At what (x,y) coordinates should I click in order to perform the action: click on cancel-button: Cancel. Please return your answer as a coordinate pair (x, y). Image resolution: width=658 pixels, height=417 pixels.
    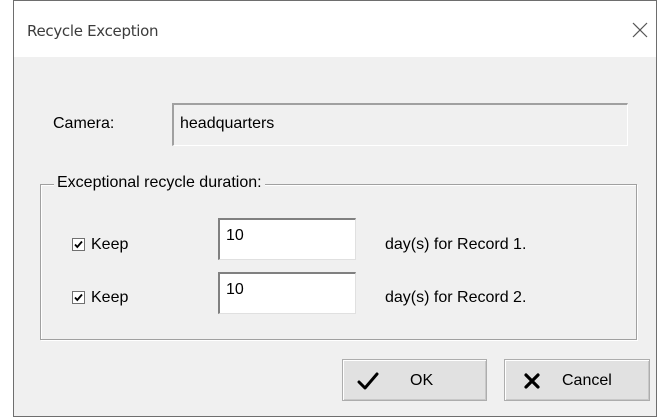
    Looking at the image, I should click on (577, 380).